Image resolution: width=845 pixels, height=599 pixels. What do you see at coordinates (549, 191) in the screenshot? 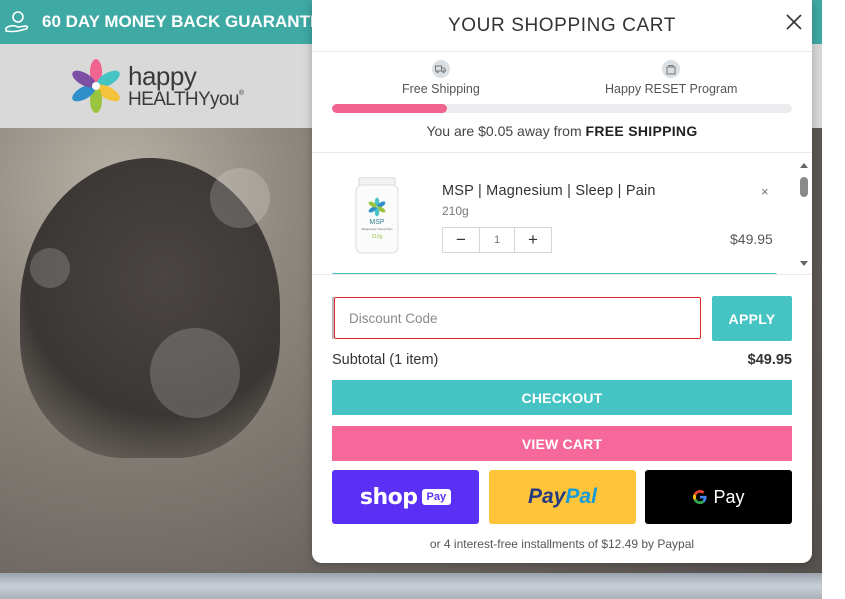
I see `product-name: MSP | Magnesium | Sleep | Pain` at bounding box center [549, 191].